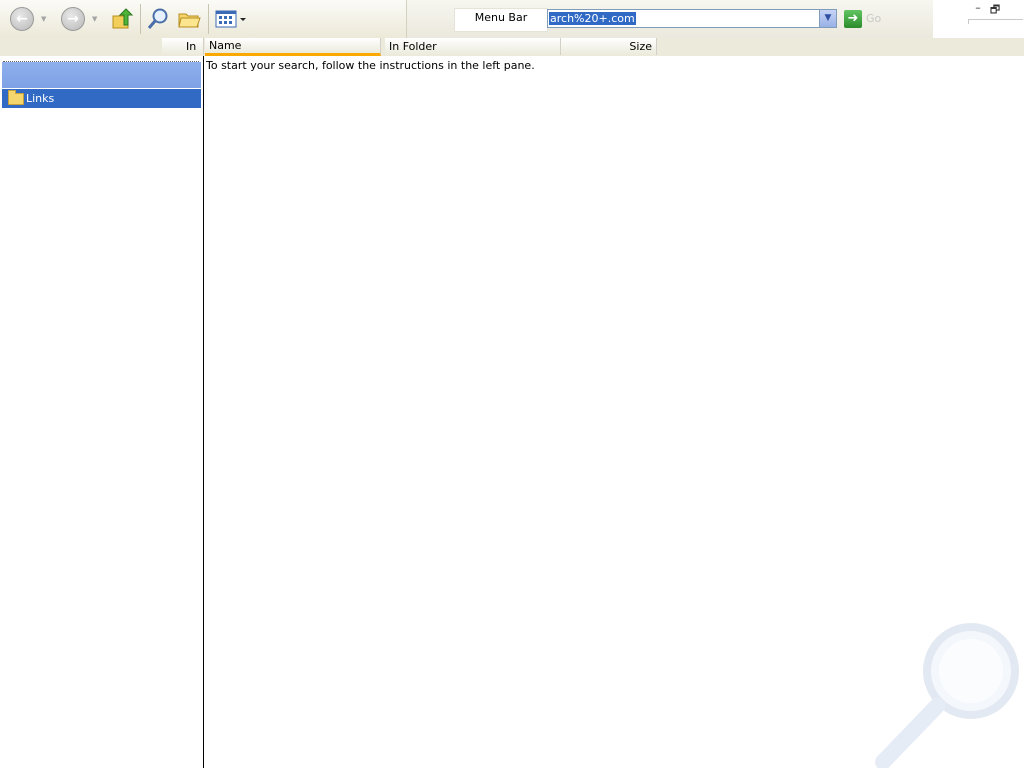 The image size is (1024, 768). I want to click on mini-scroll-track, so click(995, 21).